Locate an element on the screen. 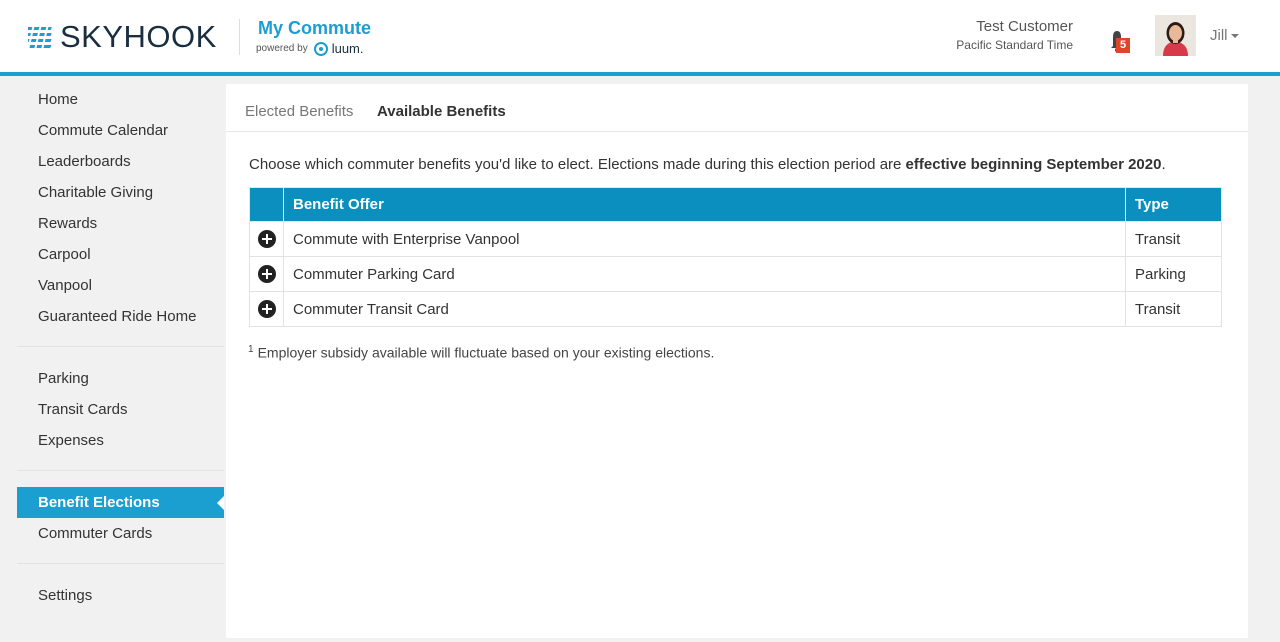  powered-by-label: powered by is located at coordinates (282, 48).